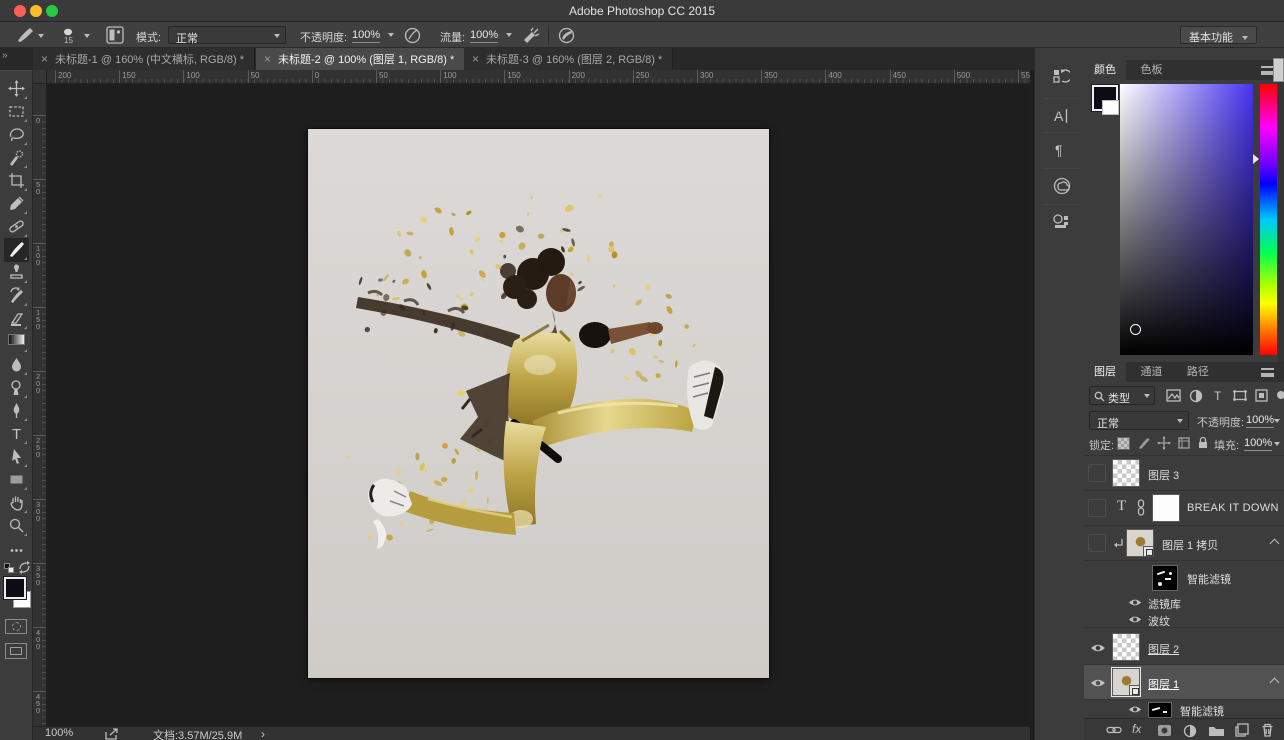 The image size is (1284, 740). Describe the element at coordinates (1184, 619) in the screenshot. I see `filter-item-row: 波纹` at that location.